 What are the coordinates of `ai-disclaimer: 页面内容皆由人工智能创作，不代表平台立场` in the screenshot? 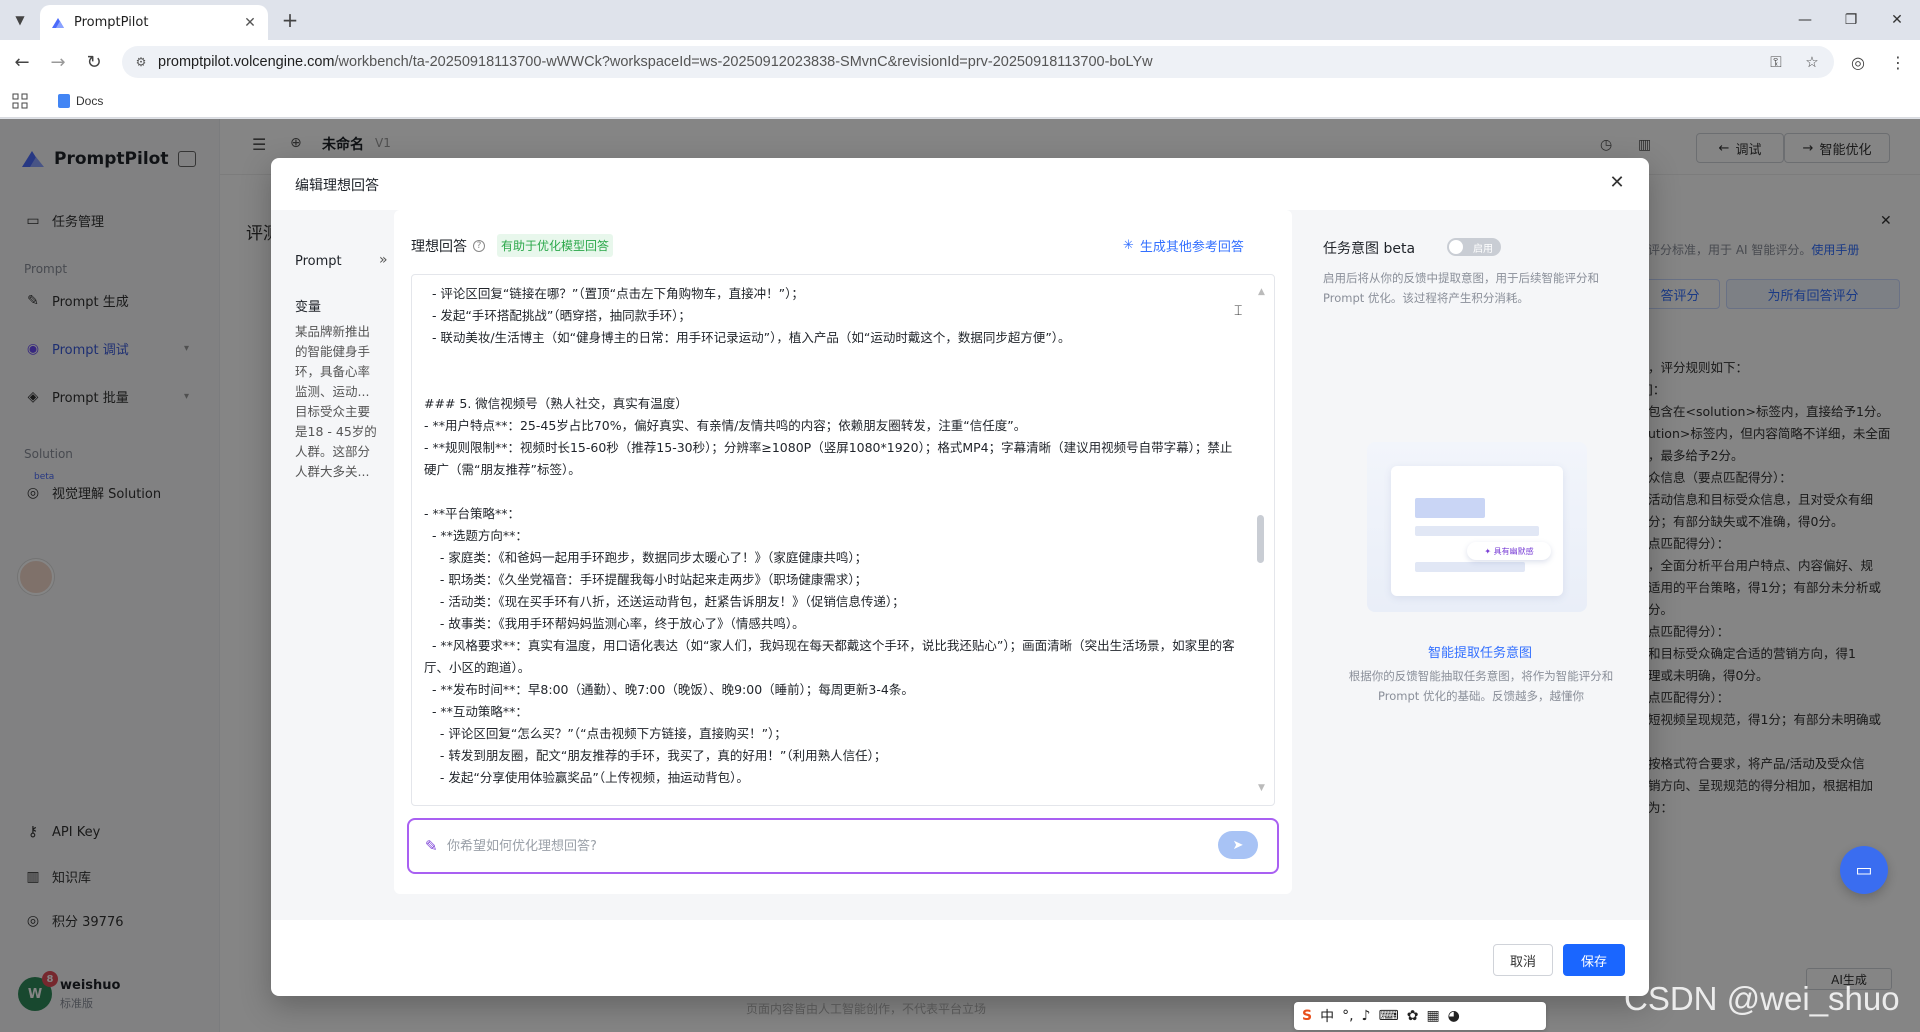 It's located at (866, 1009).